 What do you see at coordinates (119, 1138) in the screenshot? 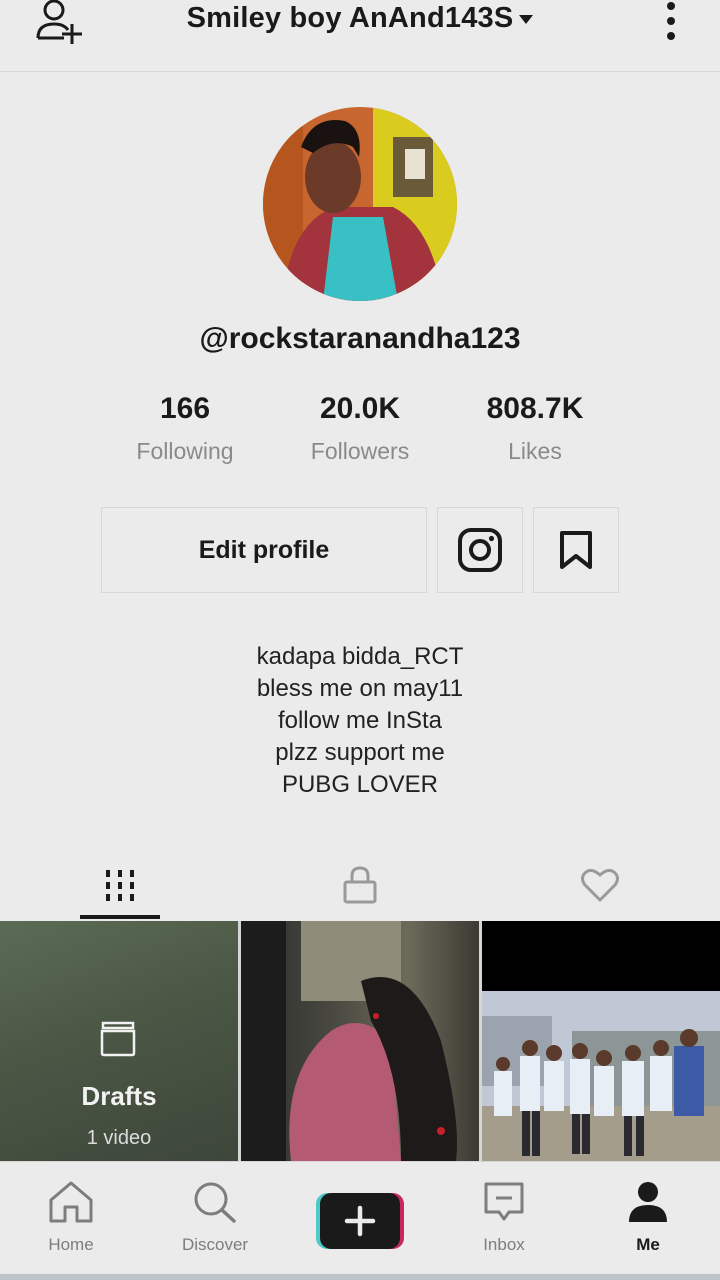
I see `drafts-count: 1 video` at bounding box center [119, 1138].